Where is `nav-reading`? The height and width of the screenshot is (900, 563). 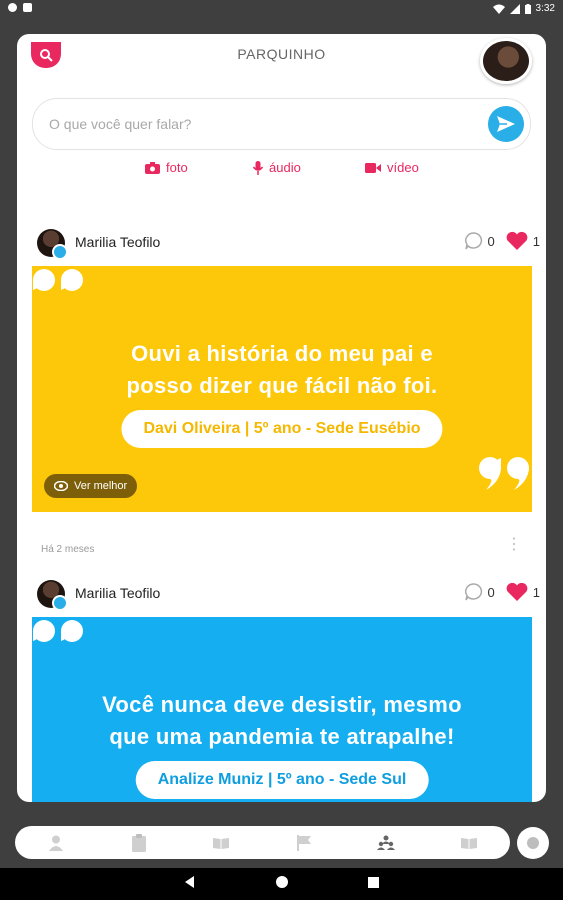
nav-reading is located at coordinates (469, 843).